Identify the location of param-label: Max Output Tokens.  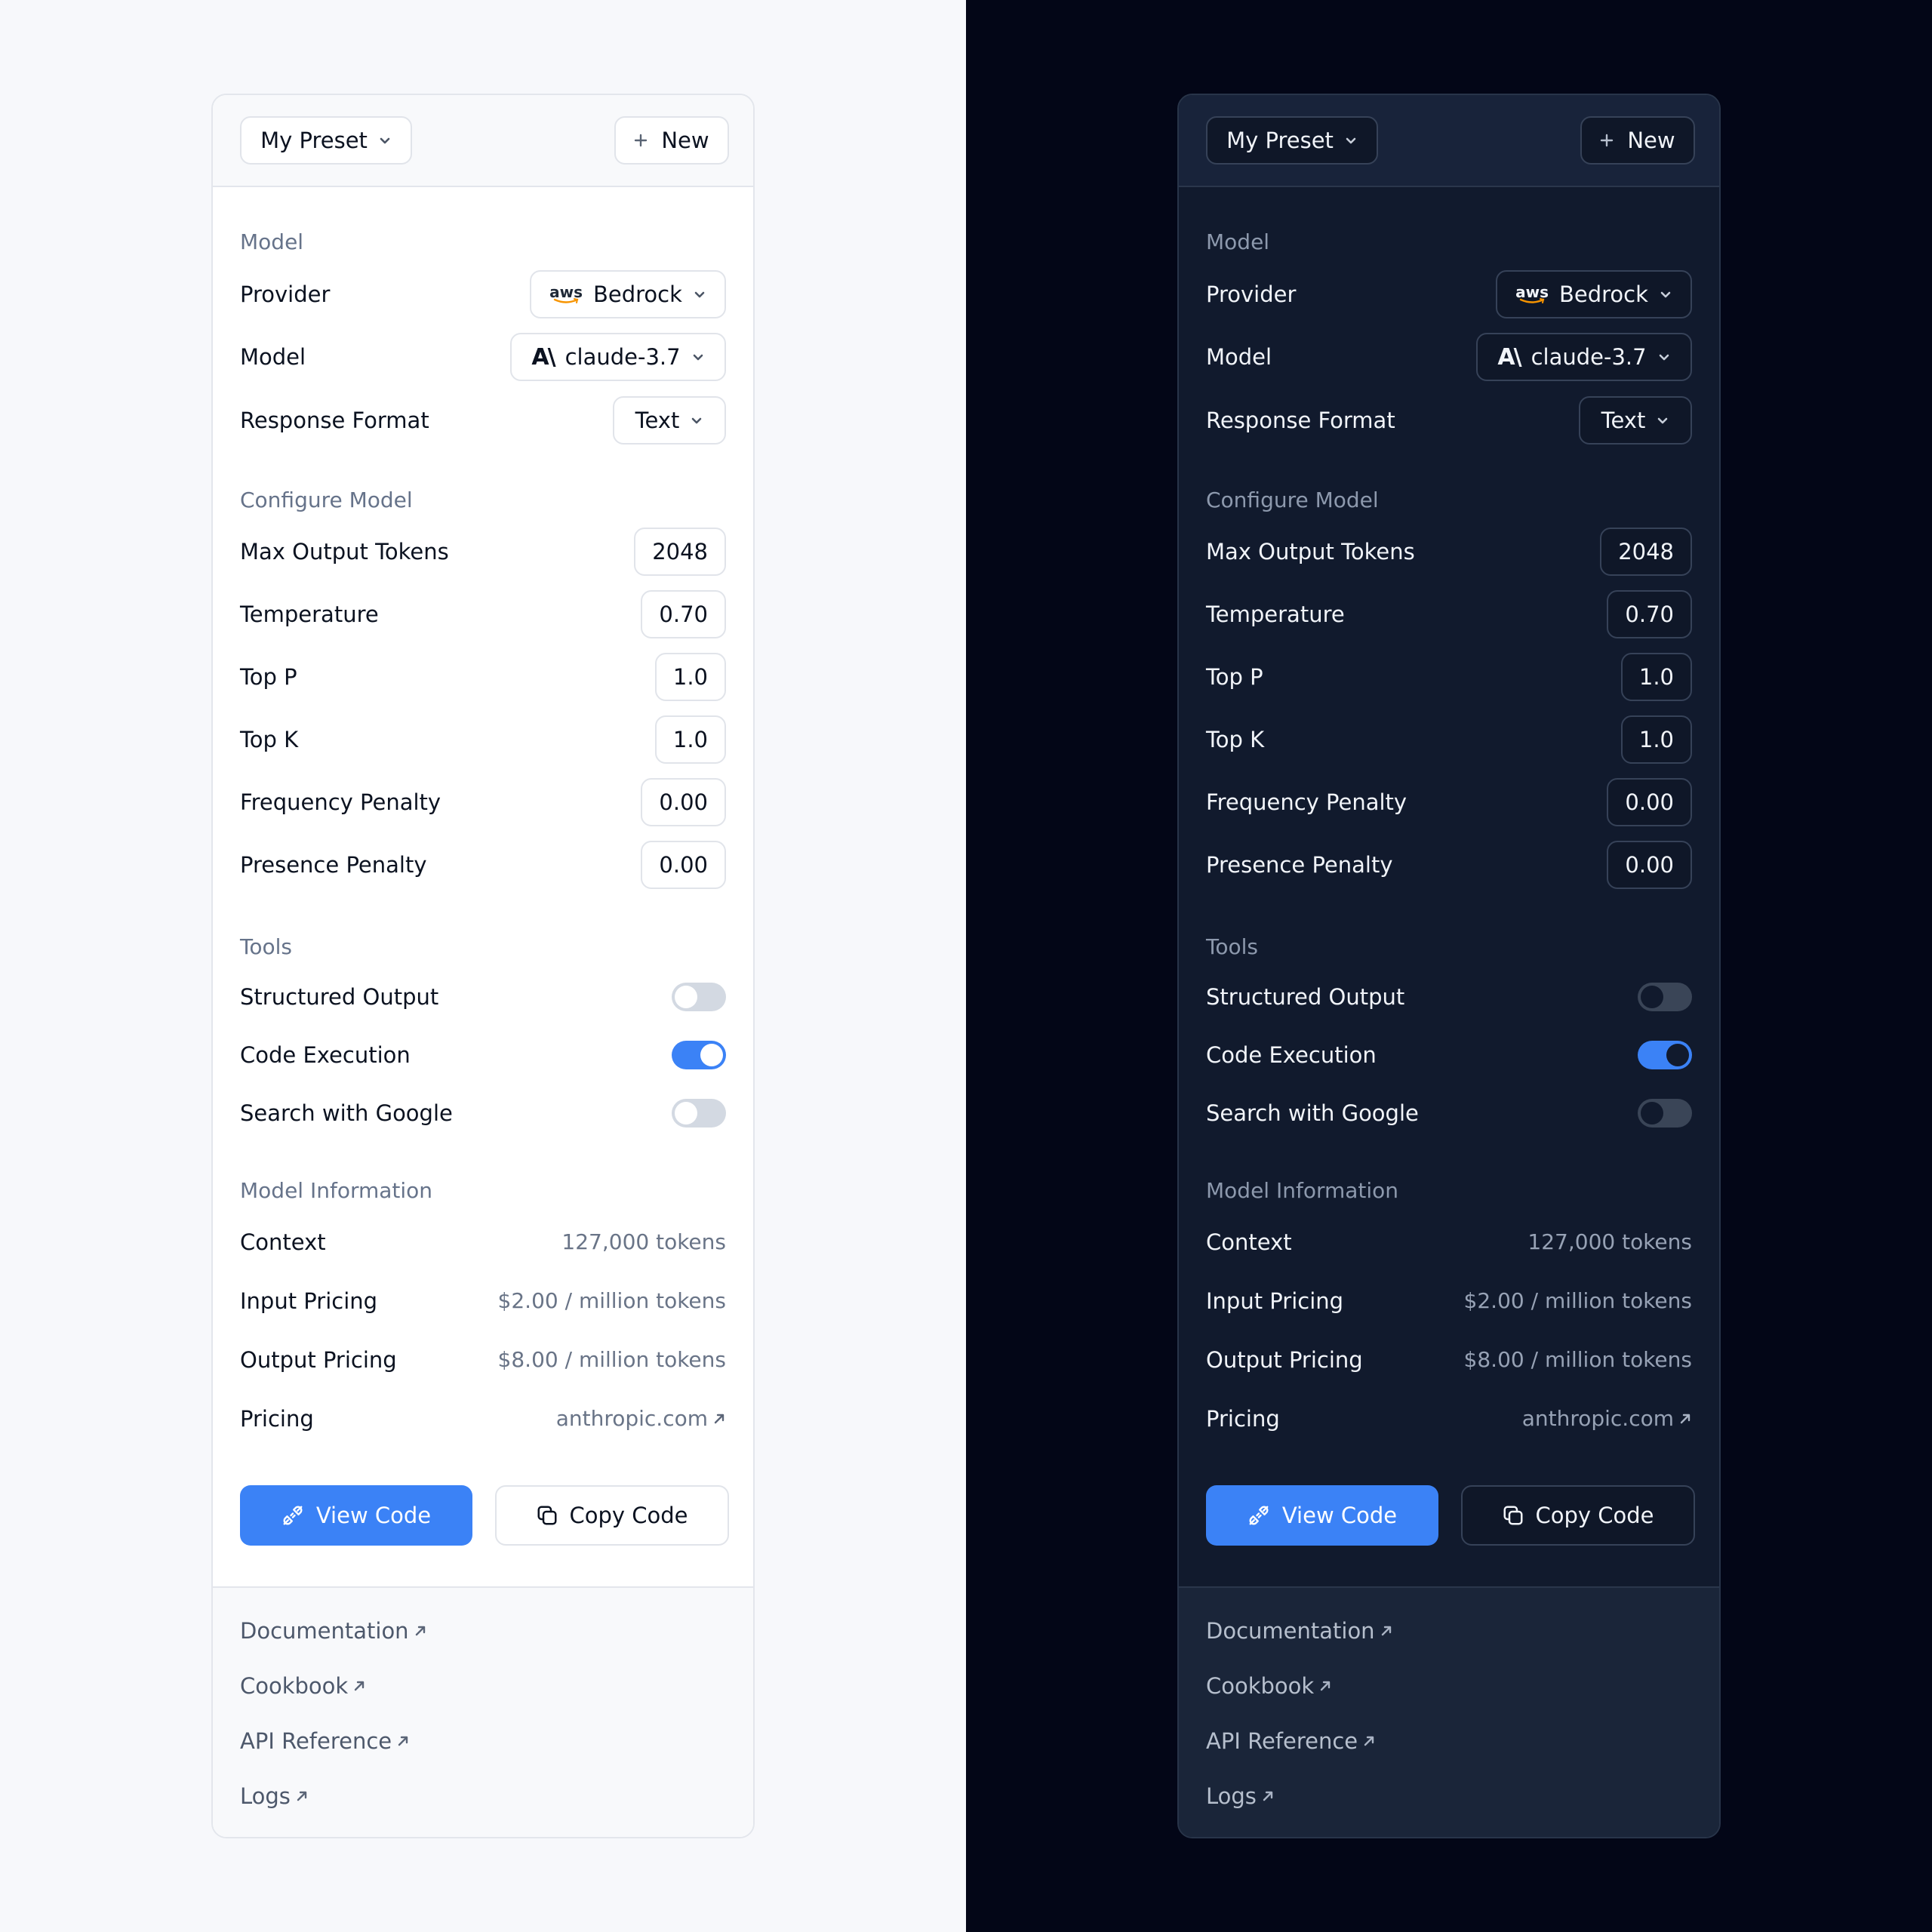
(1310, 552).